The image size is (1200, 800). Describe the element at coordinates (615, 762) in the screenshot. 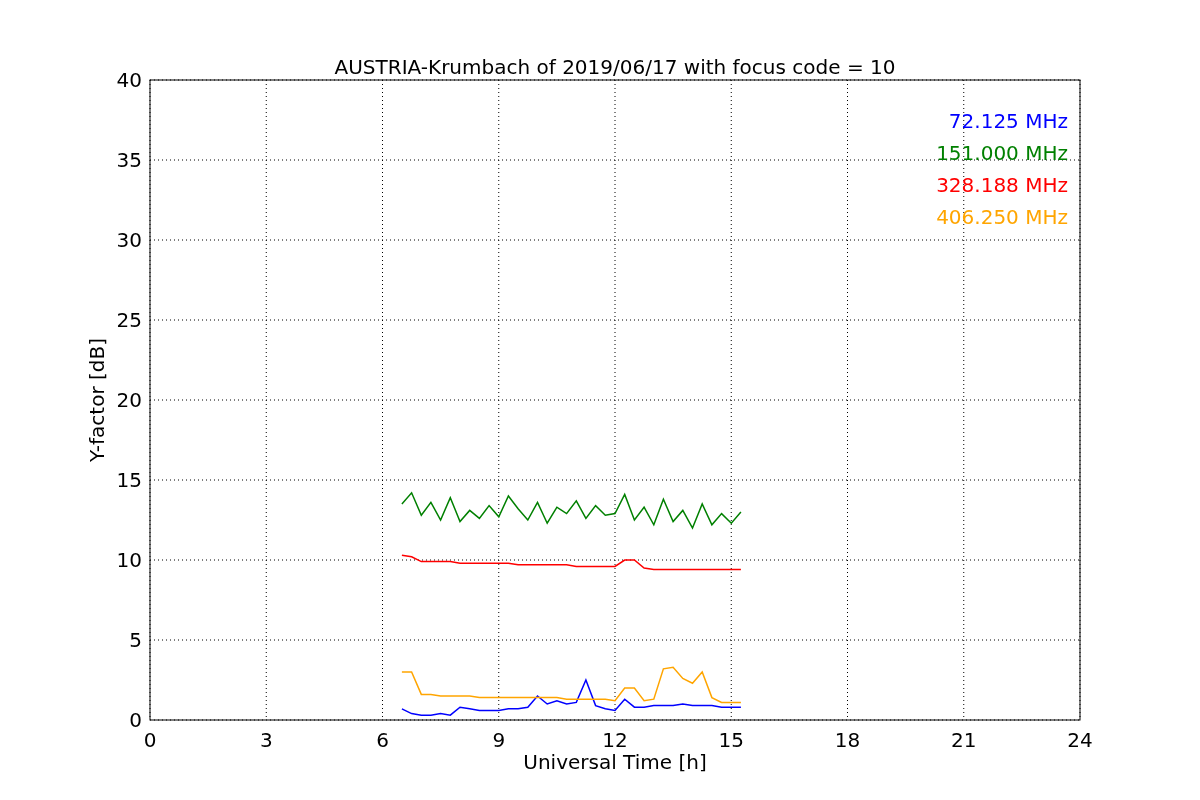

I see `axis-label: Universal Time [h]` at that location.